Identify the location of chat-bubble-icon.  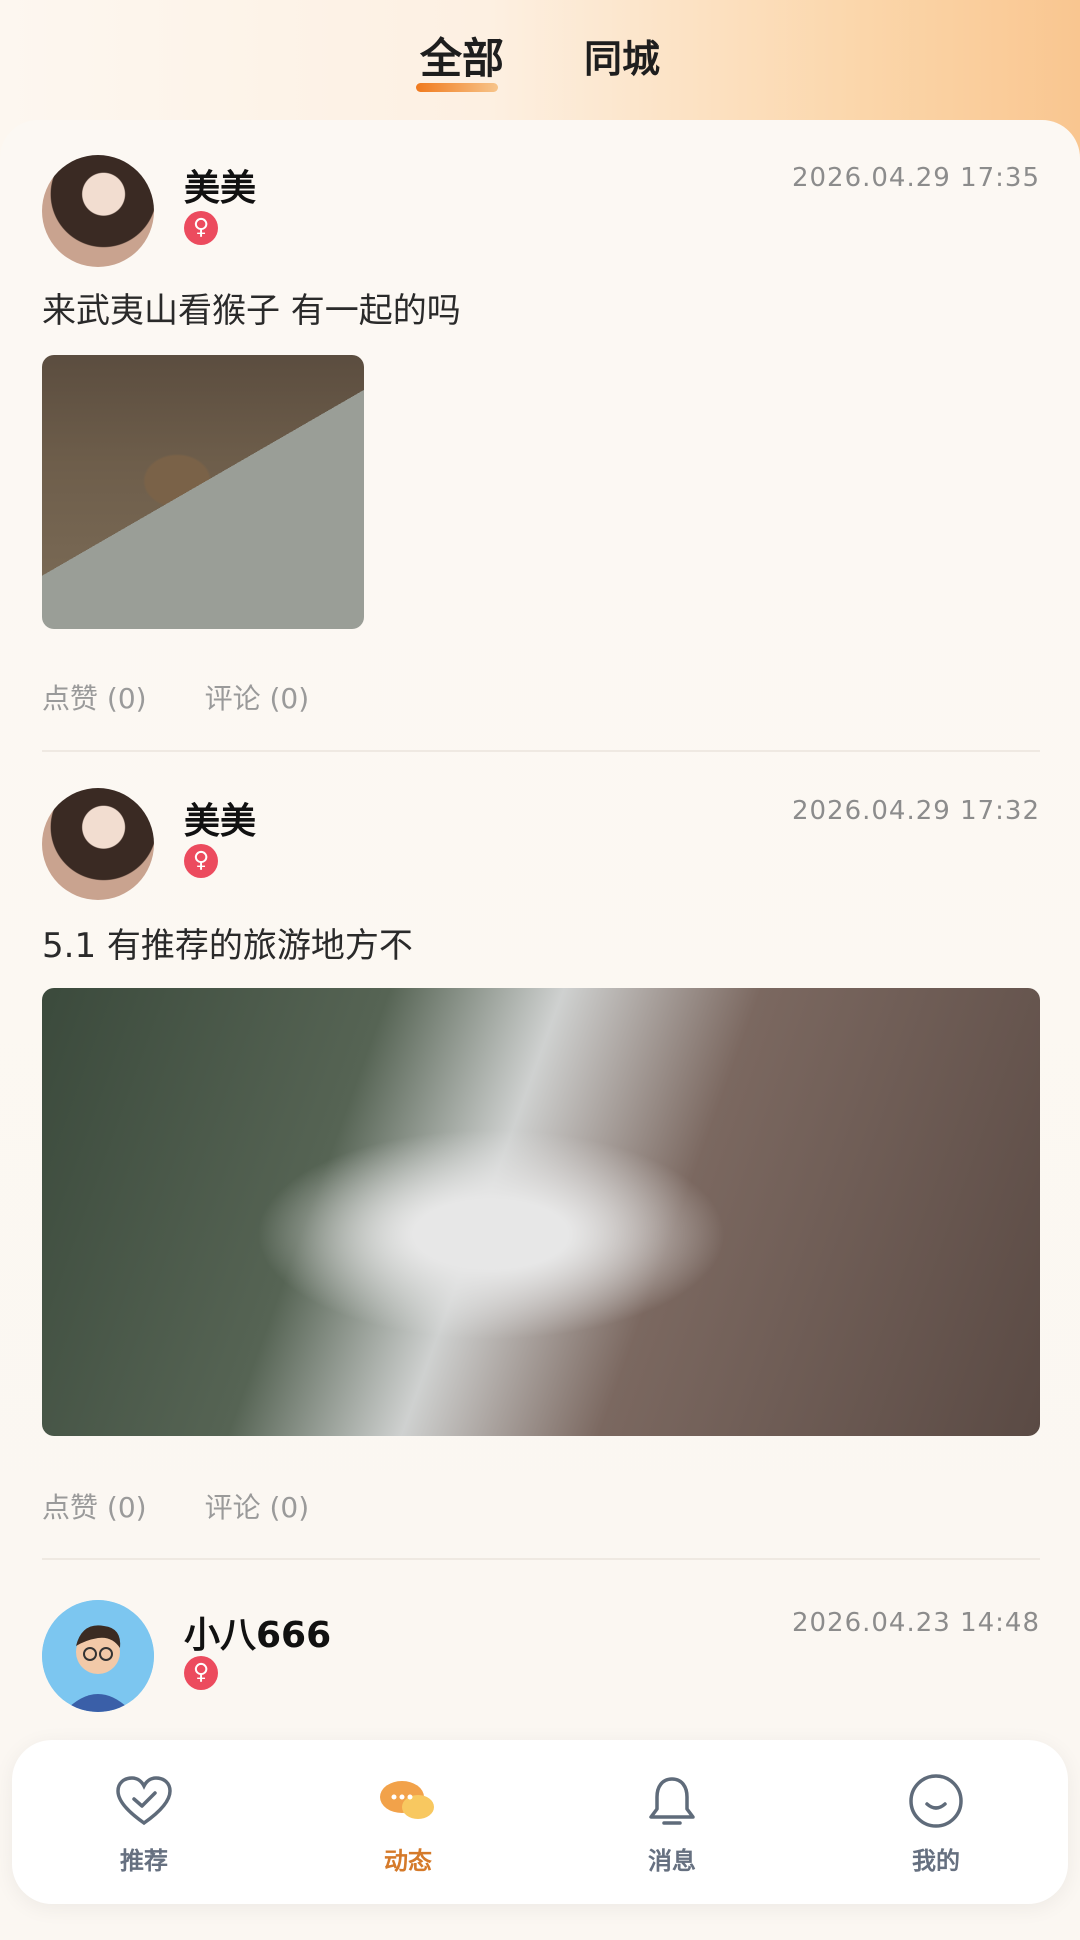
(408, 1801).